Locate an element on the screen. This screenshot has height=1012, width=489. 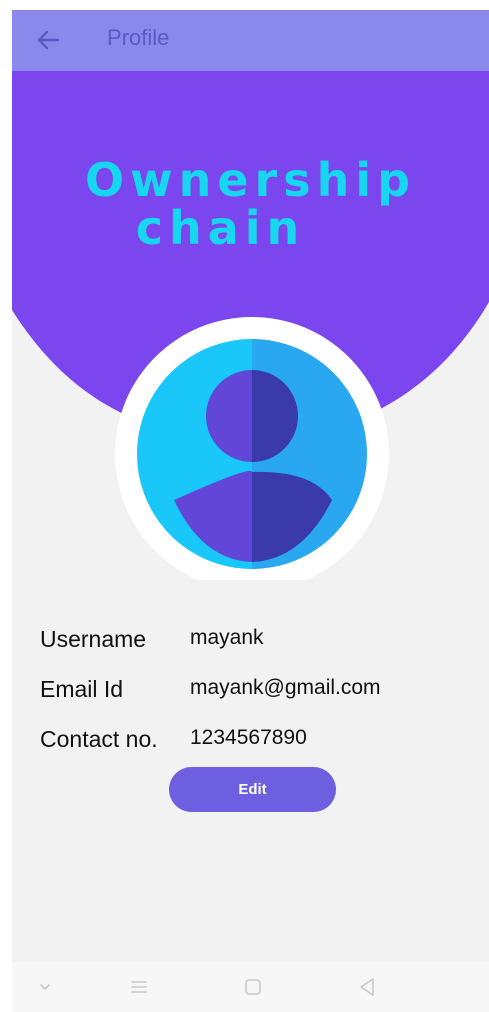
email-label: Email Id is located at coordinates (82, 689).